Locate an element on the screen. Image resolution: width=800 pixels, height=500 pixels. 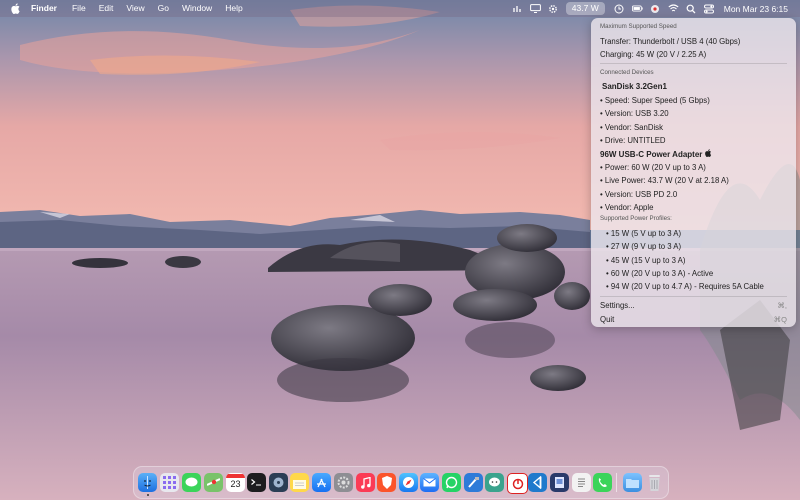
display-icon is located at coordinates (535, 8).